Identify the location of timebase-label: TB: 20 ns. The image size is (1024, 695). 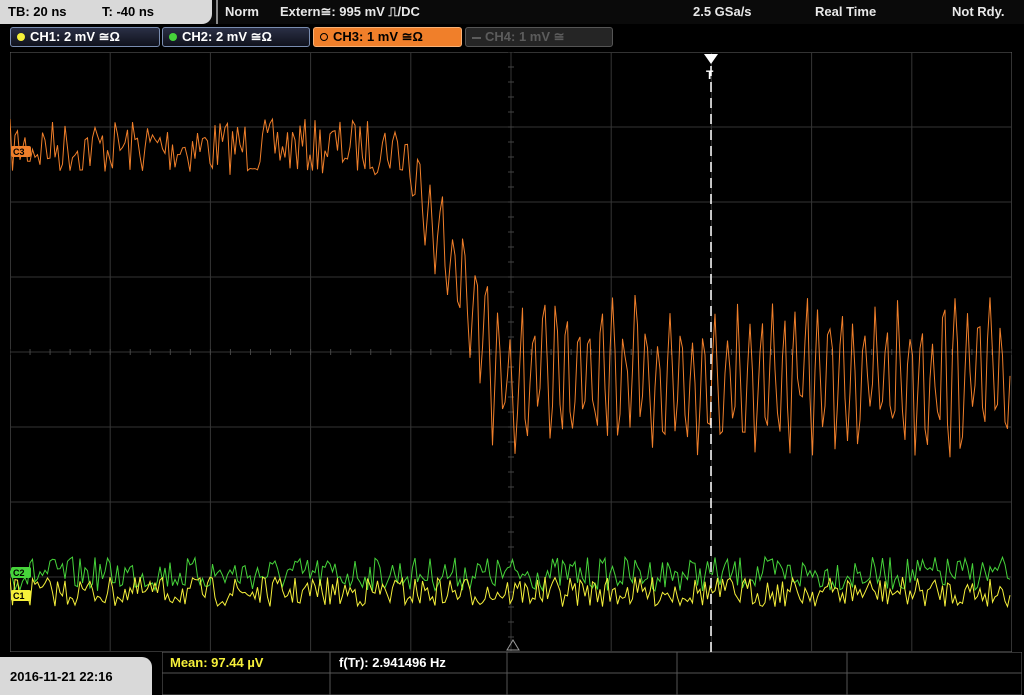
(37, 11).